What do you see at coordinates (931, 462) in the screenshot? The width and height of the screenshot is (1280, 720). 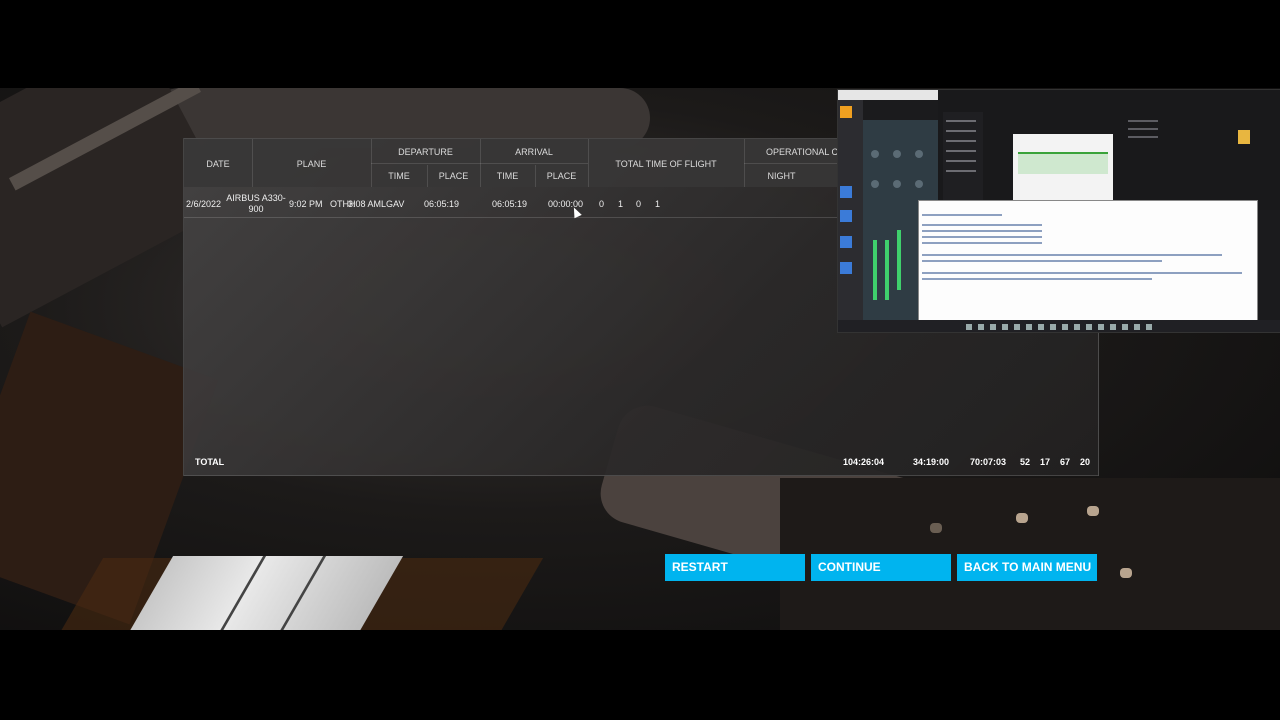 I see `totals-time-a: 34:19:00` at bounding box center [931, 462].